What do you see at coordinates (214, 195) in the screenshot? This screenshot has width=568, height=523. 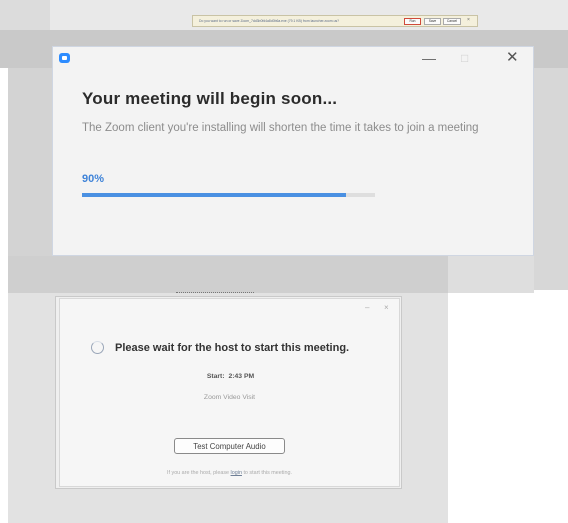 I see `progress-bar-fill` at bounding box center [214, 195].